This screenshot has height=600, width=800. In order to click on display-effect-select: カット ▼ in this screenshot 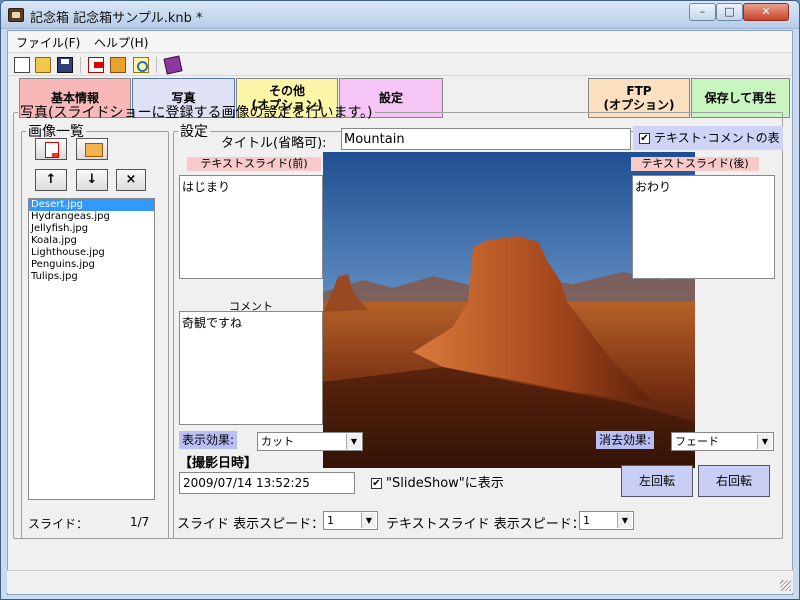, I will do `click(310, 441)`.